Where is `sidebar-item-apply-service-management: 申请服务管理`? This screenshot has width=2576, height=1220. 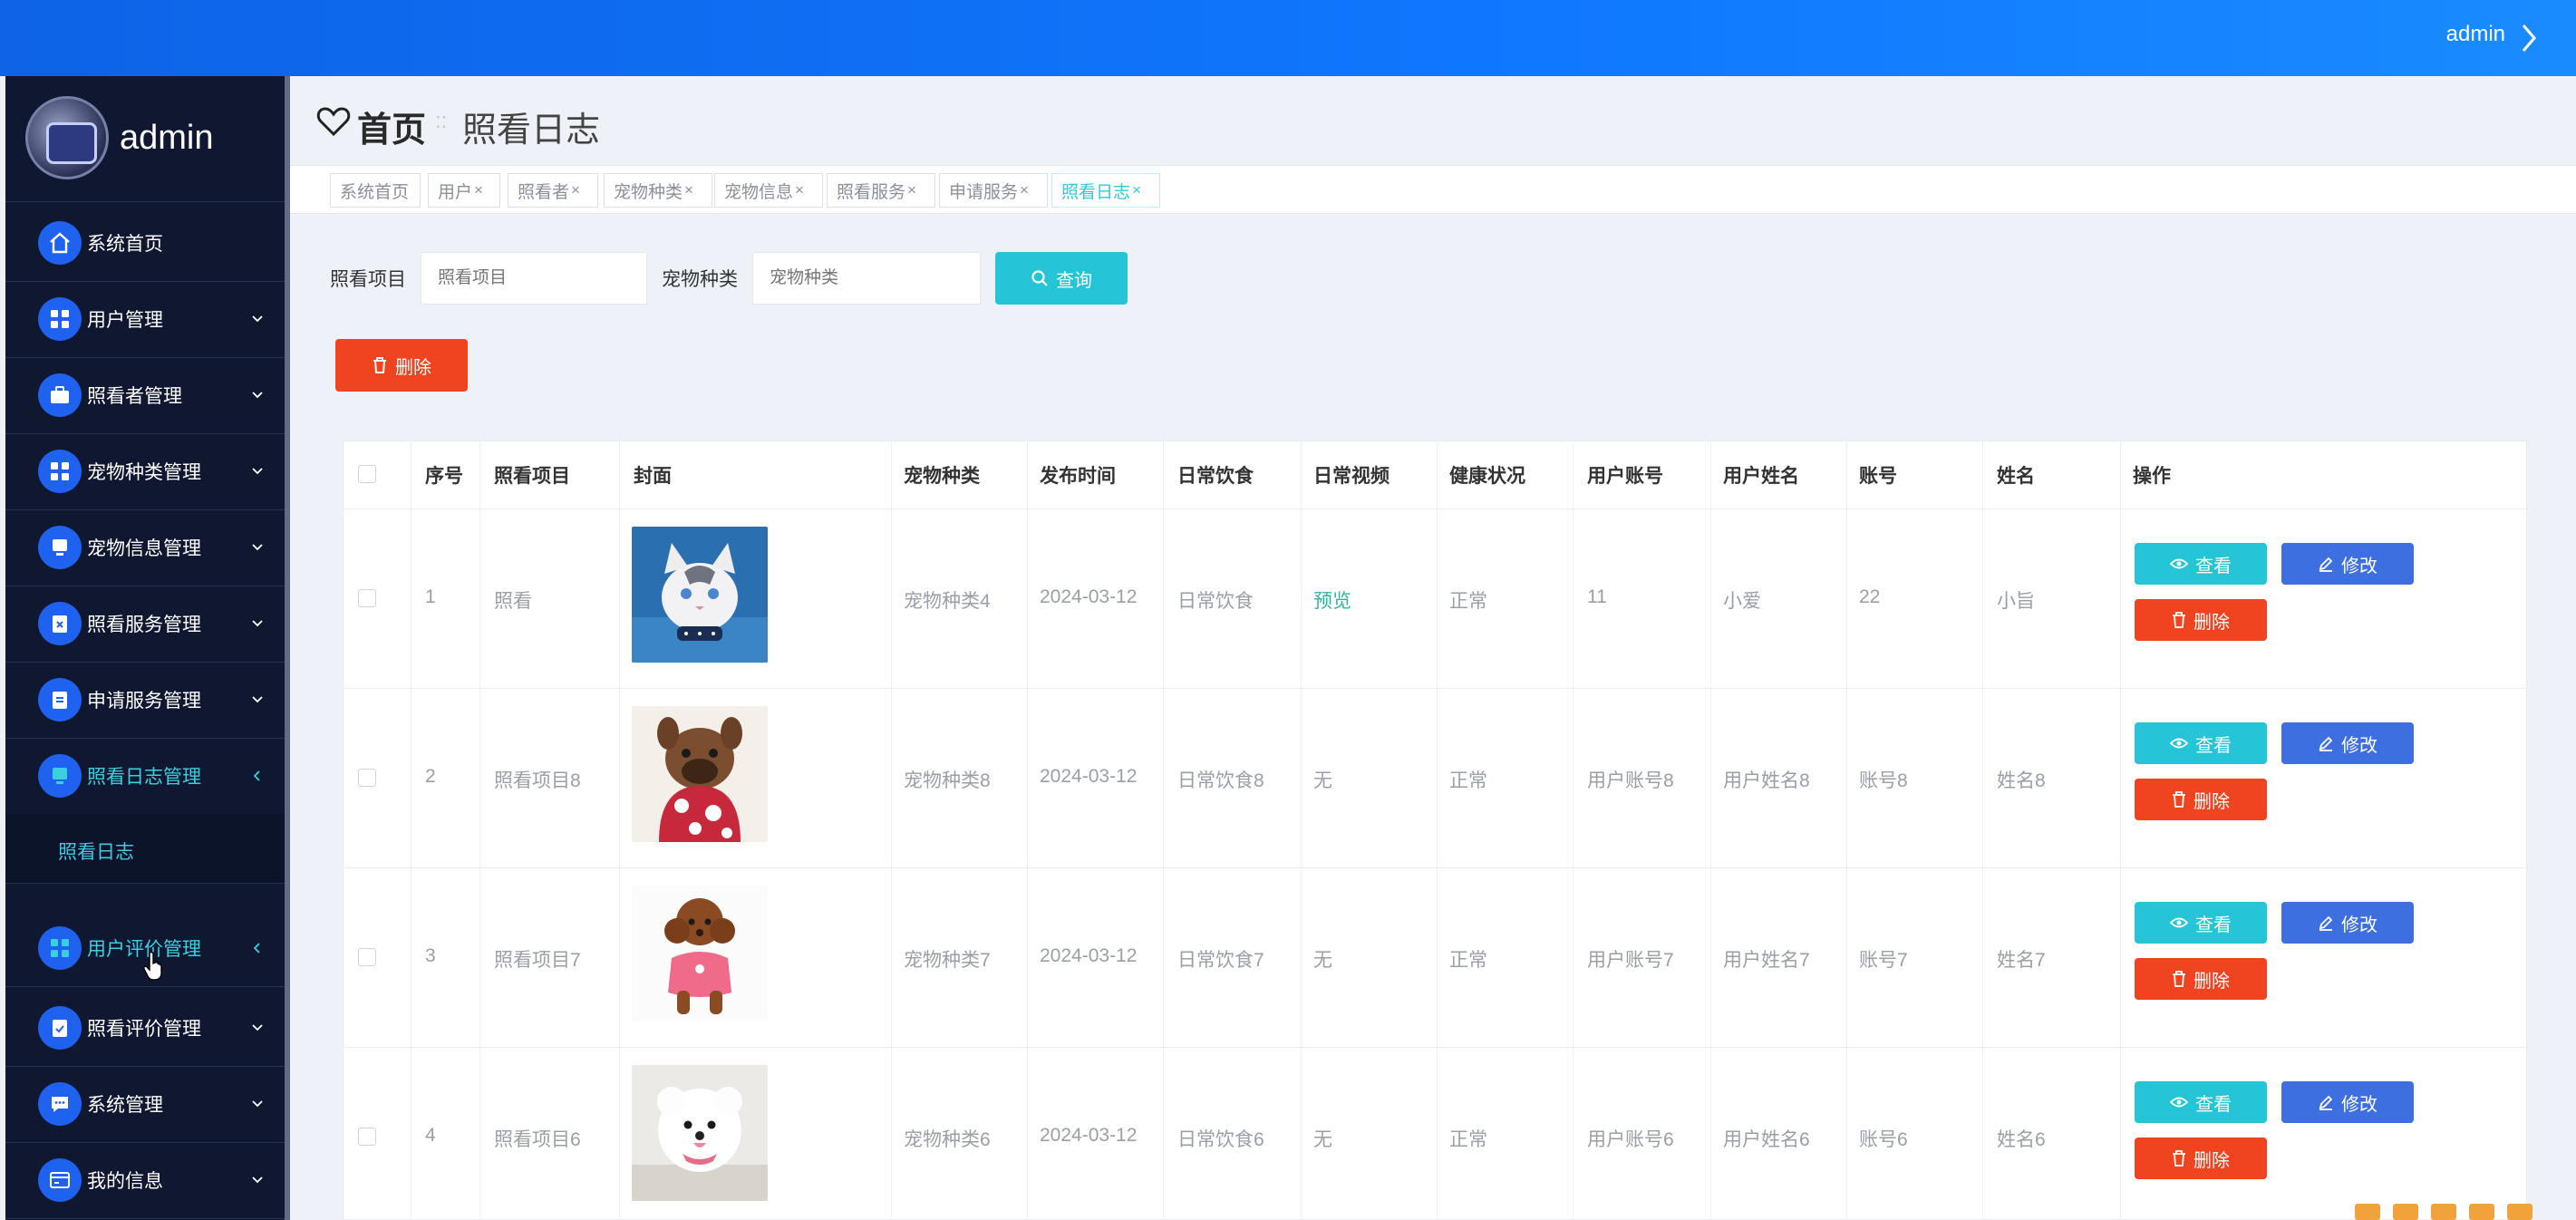 sidebar-item-apply-service-management: 申请服务管理 is located at coordinates (145, 700).